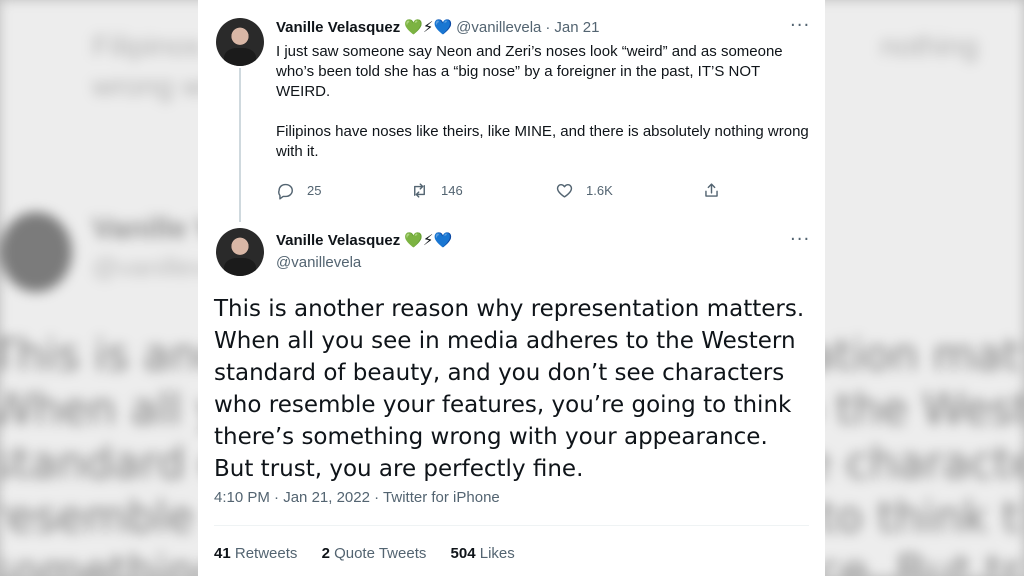 The width and height of the screenshot is (1024, 576). I want to click on tweet-date: Jan 21, so click(576, 27).